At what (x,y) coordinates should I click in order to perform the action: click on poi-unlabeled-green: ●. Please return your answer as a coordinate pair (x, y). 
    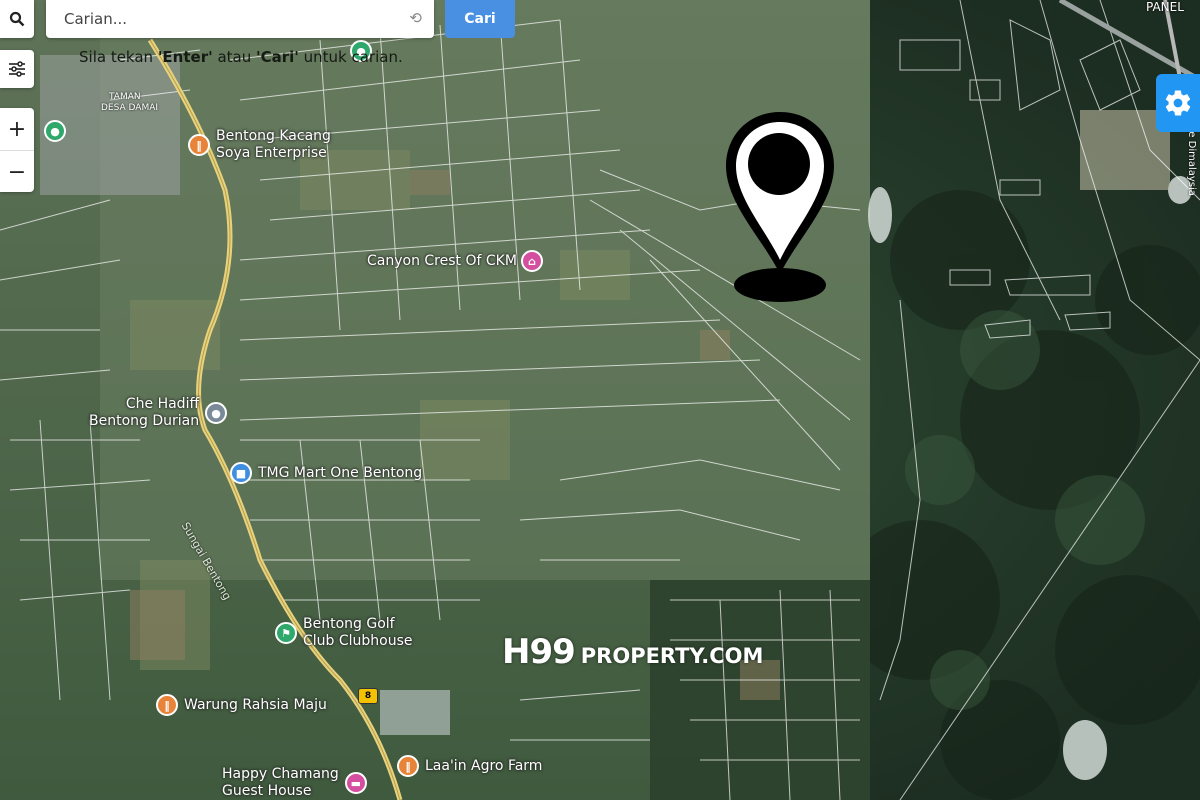
    Looking at the image, I should click on (55, 131).